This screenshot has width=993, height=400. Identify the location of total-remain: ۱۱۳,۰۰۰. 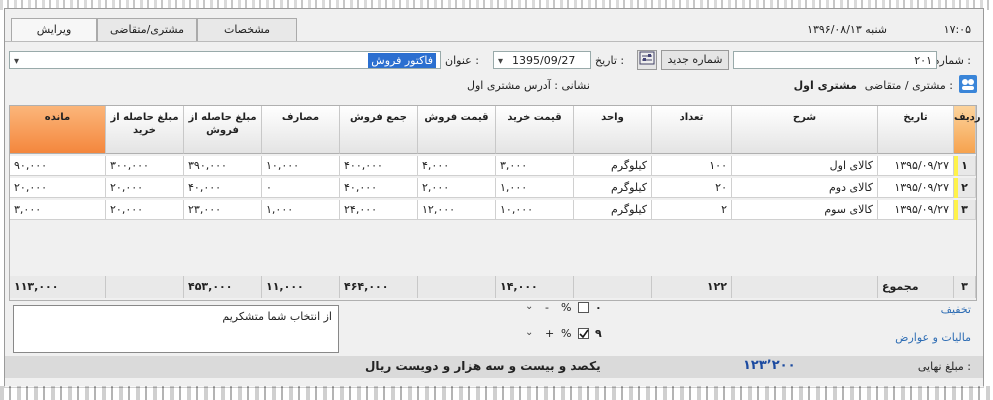
(58, 287).